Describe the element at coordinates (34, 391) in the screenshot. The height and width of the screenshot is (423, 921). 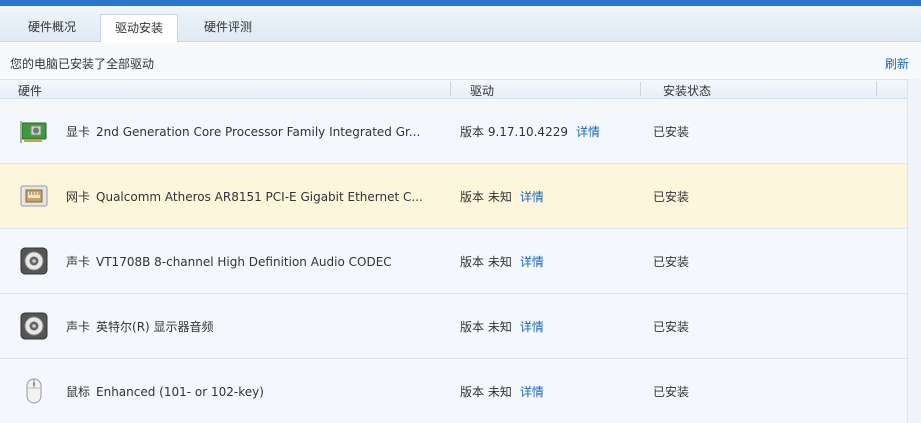
I see `mouse-icon` at that location.